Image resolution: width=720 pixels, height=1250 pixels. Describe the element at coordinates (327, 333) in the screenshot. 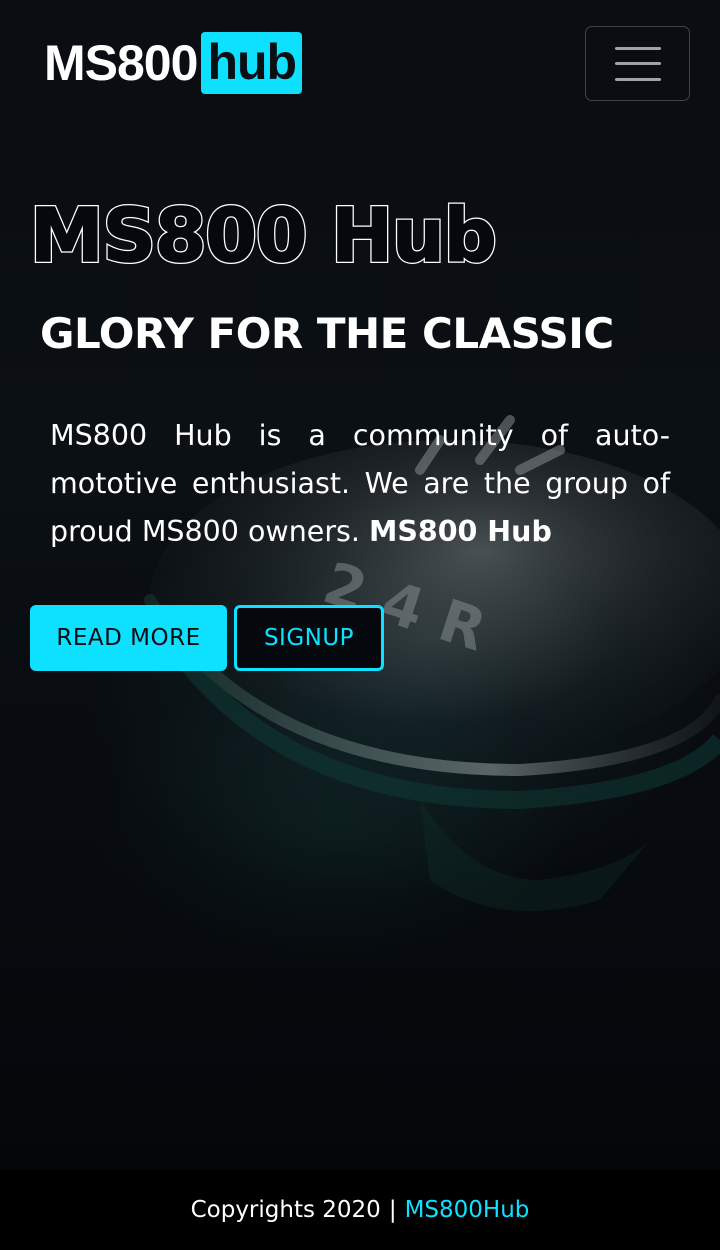

I see `hero-subtitle: GLORY FOR THE CLASSIC` at that location.